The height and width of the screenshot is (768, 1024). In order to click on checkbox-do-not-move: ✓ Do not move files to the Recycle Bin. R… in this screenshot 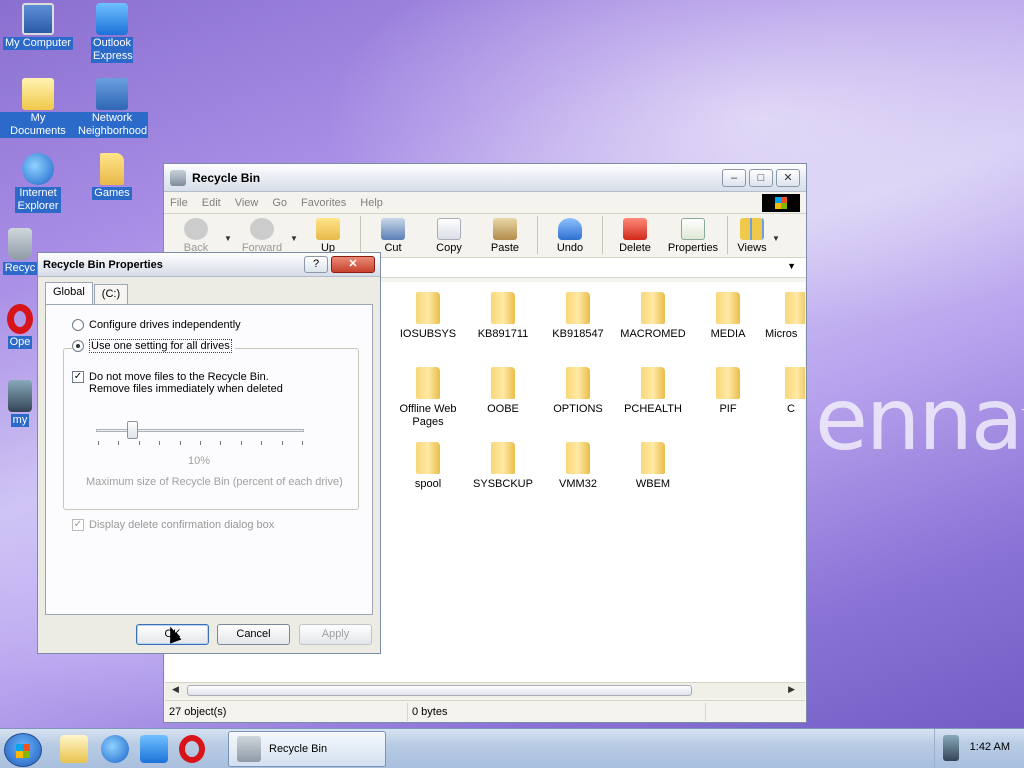, I will do `click(177, 383)`.